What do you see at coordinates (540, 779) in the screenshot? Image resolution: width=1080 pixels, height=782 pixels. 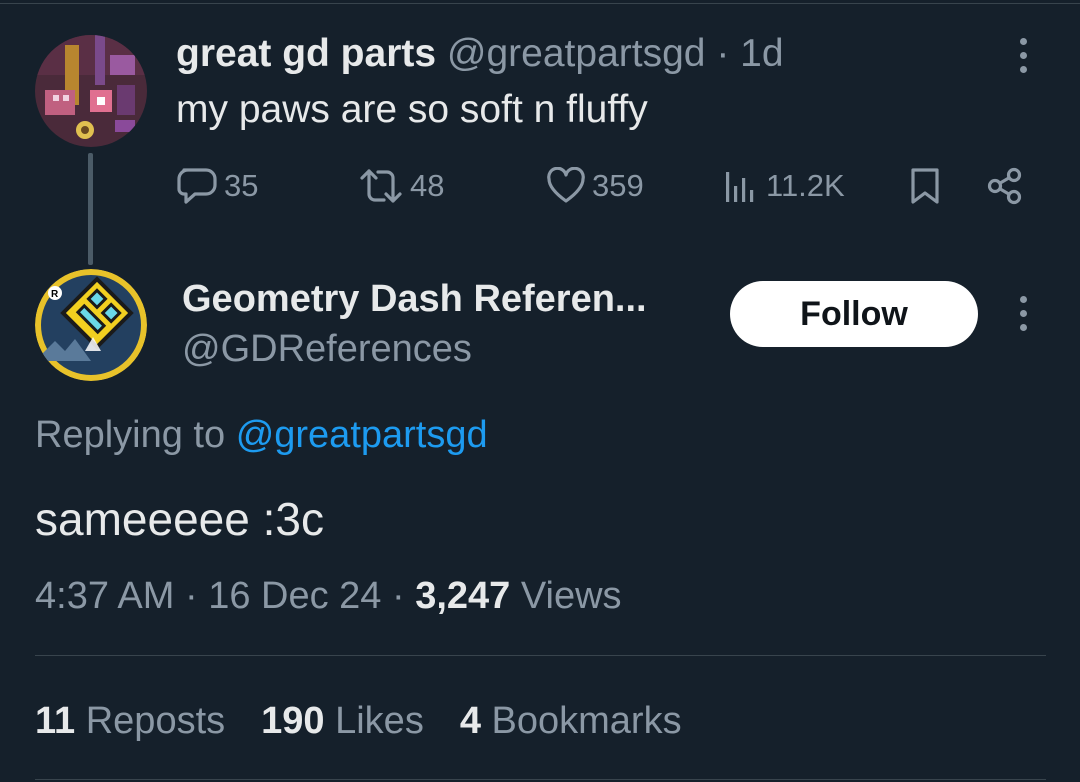 I see `bottom-divider` at bounding box center [540, 779].